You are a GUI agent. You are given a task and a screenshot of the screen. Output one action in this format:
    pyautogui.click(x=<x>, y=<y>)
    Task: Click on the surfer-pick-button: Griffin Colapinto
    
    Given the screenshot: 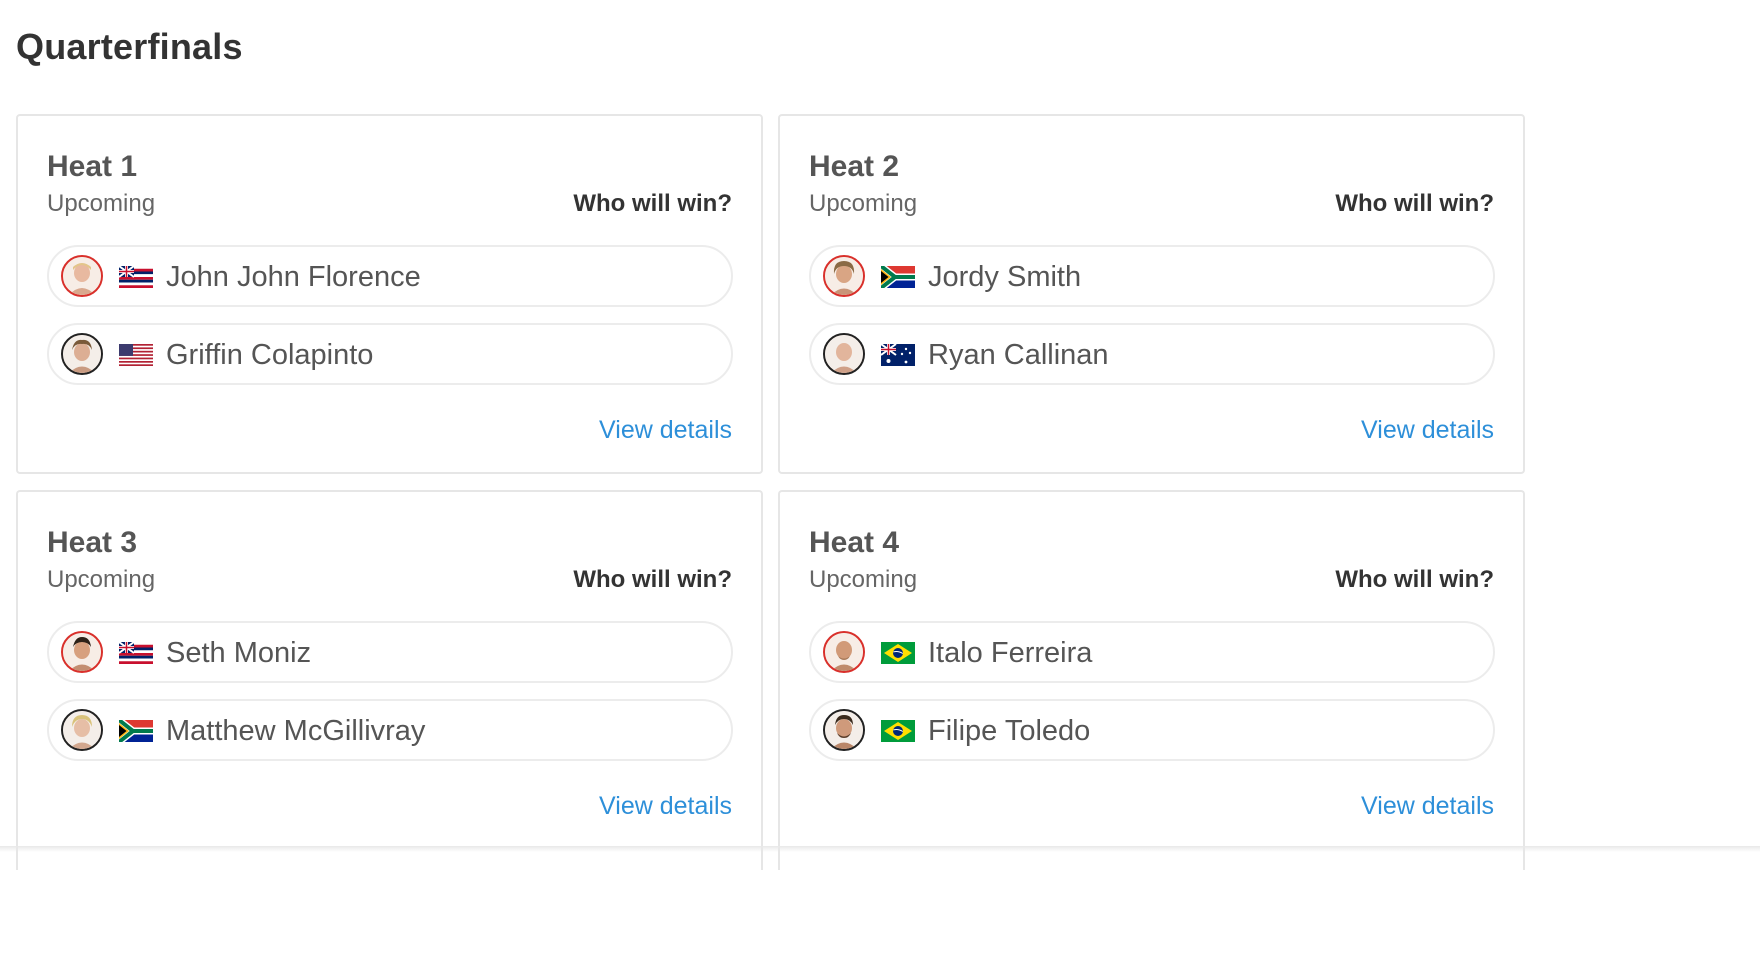 What is the action you would take?
    pyautogui.click(x=390, y=354)
    